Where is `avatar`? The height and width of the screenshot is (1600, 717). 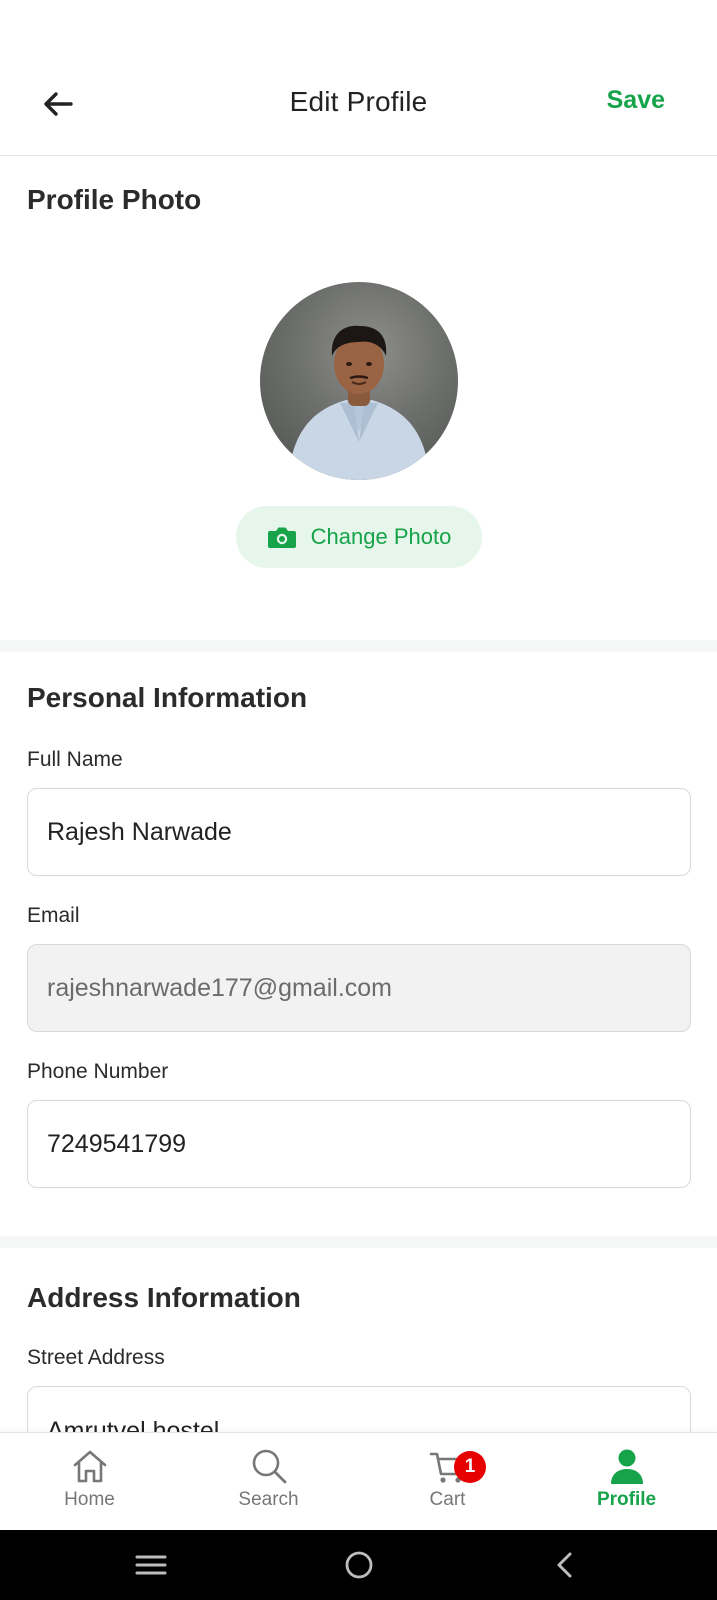 avatar is located at coordinates (359, 381).